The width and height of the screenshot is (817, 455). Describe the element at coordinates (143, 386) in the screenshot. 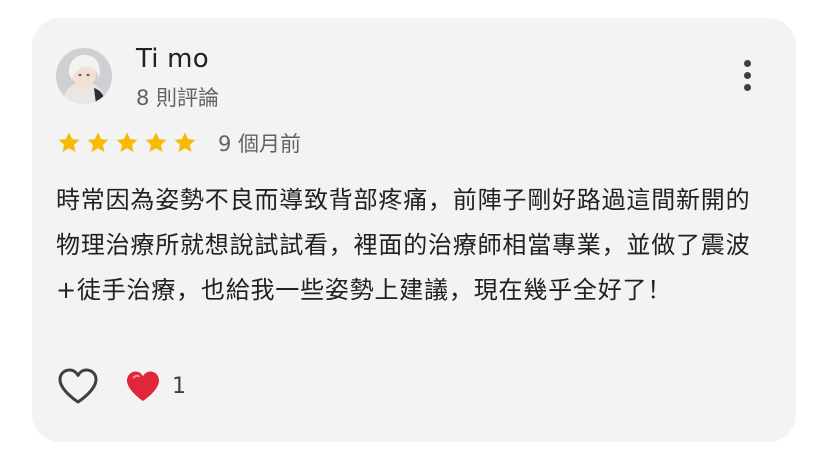

I see `red-heart-icon` at that location.